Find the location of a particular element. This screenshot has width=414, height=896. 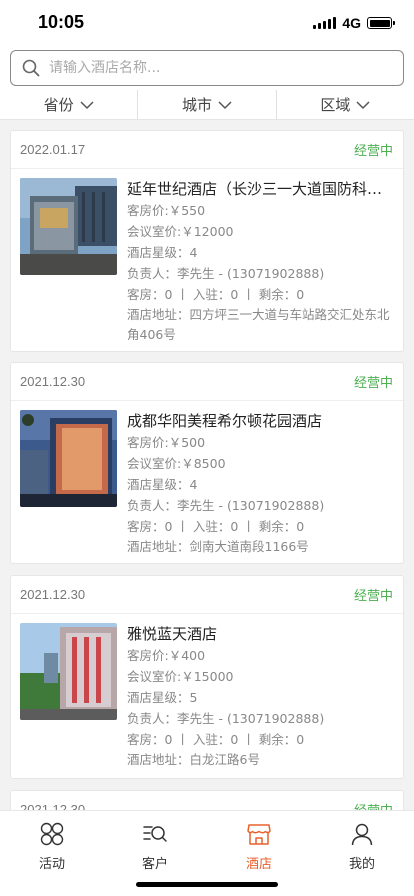

tab-customer-label: 客户 is located at coordinates (154, 864).